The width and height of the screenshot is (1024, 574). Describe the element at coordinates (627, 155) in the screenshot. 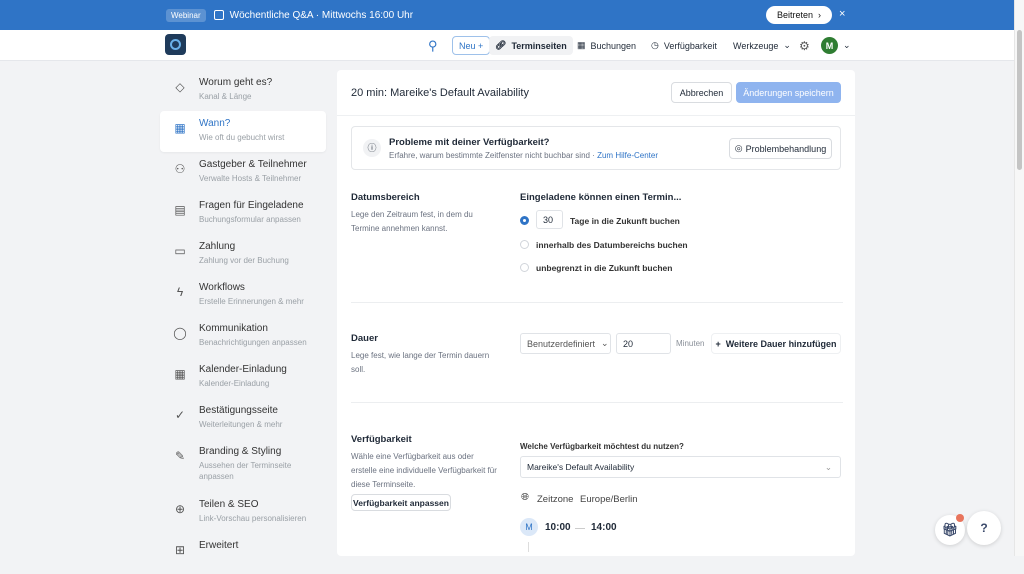

I see `help-center-link: Zum Hilfe-Center` at that location.